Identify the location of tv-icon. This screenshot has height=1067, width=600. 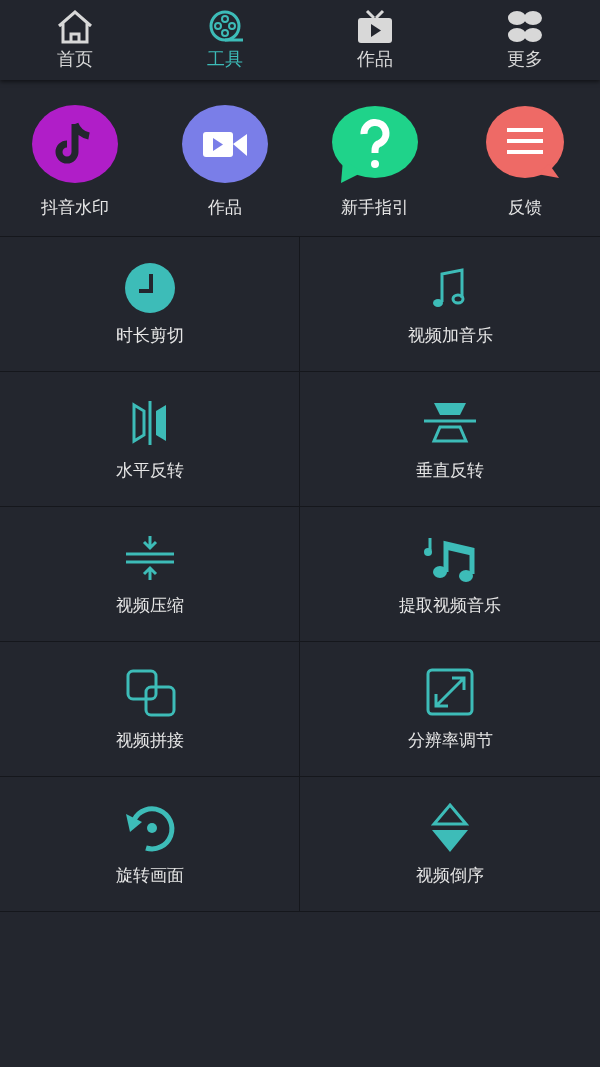
(375, 27).